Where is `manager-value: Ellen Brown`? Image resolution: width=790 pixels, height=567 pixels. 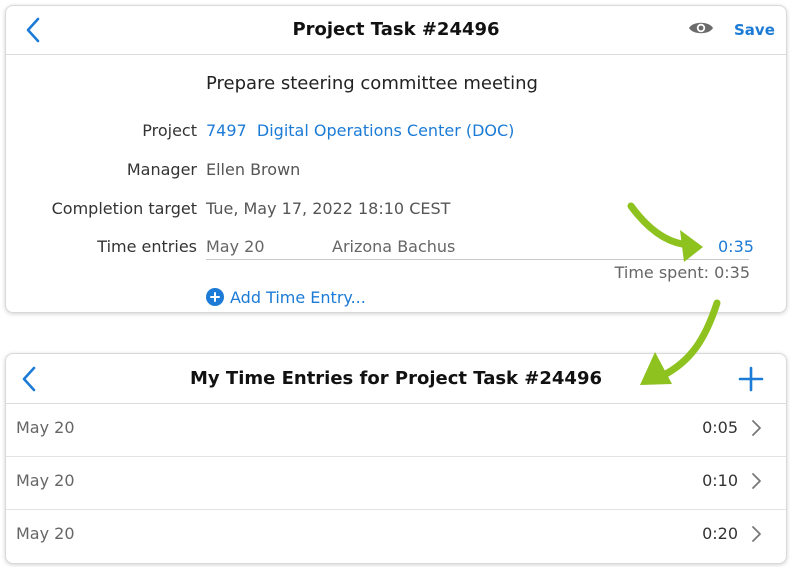 manager-value: Ellen Brown is located at coordinates (253, 169).